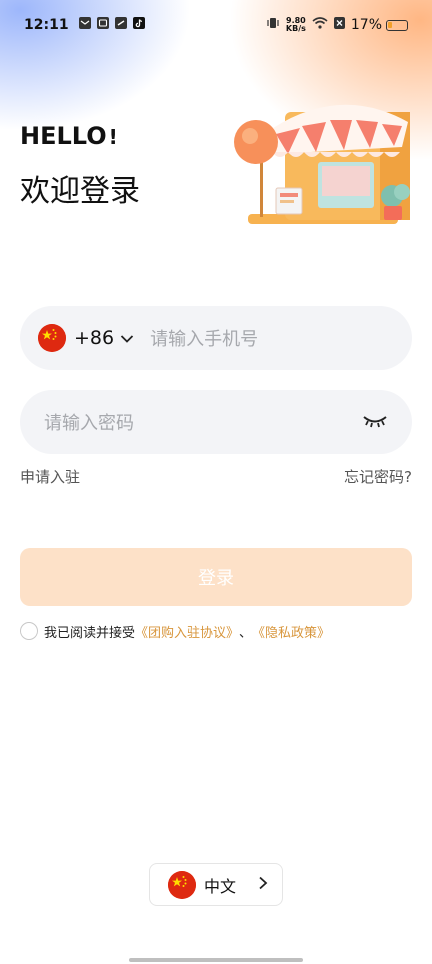 The height and width of the screenshot is (964, 432). I want to click on phone-input-field: +86 请输入手机号, so click(216, 338).